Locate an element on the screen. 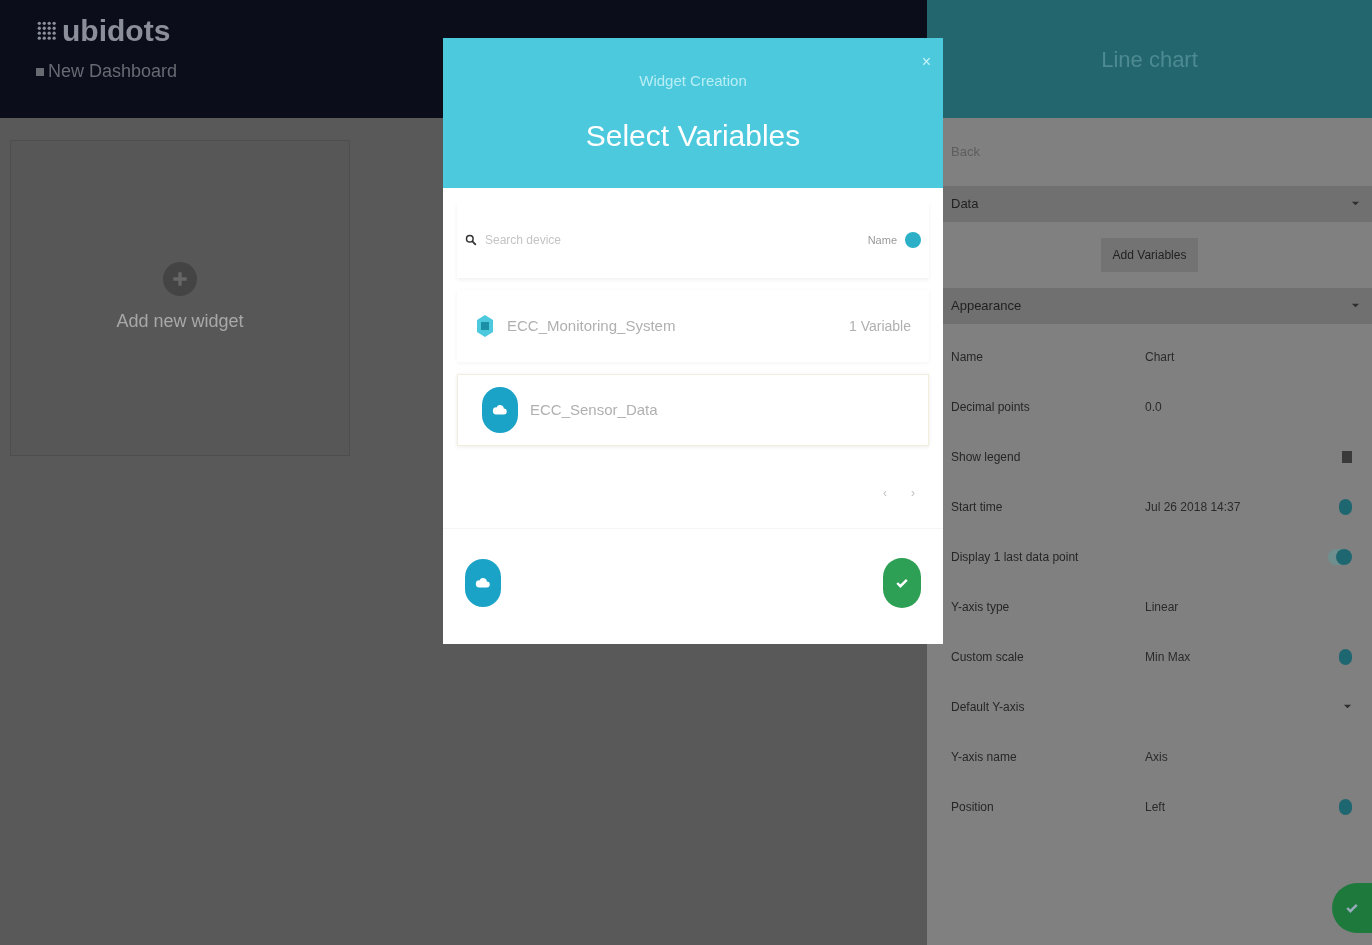 This screenshot has height=945, width=1372. dashboard-name: New Dashboard is located at coordinates (113, 71).